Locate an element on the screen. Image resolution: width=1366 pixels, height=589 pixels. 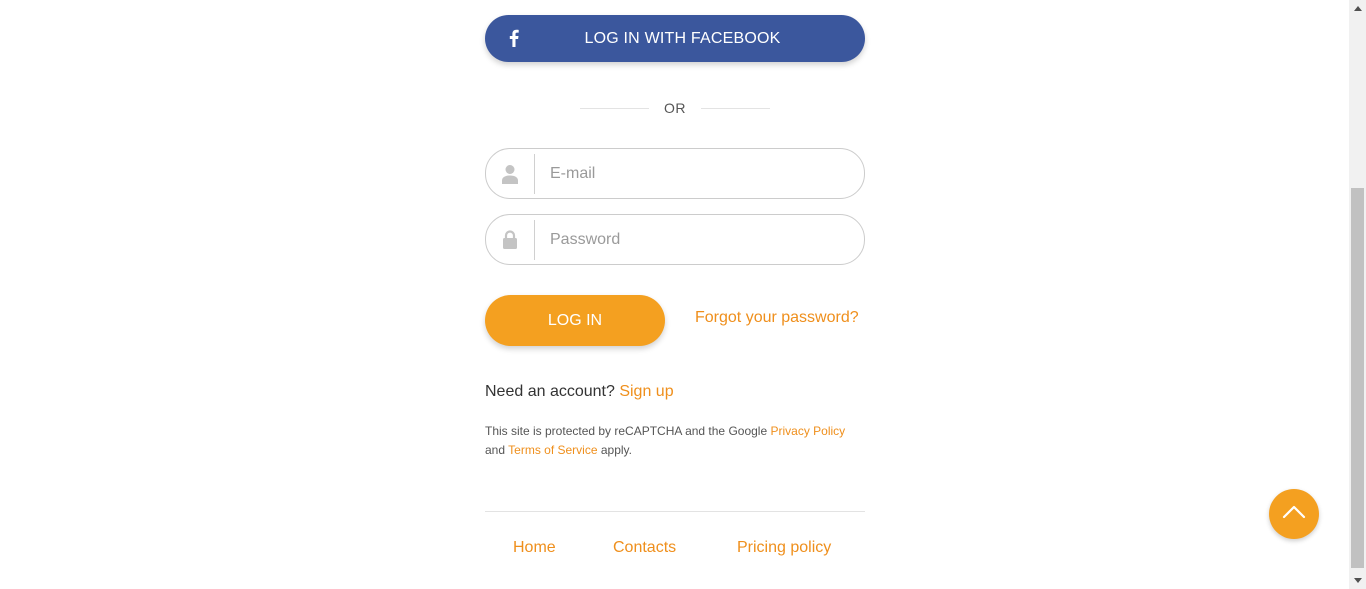
or-divider: OR is located at coordinates (675, 108).